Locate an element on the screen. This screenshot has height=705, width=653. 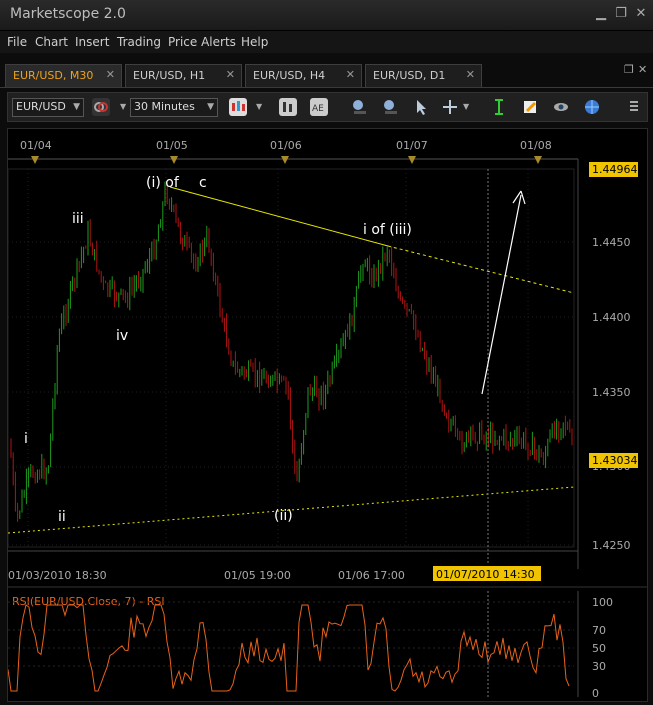
title-bar: Marketscope 2.0 ▁ ❐ ✕ is located at coordinates (326, 15).